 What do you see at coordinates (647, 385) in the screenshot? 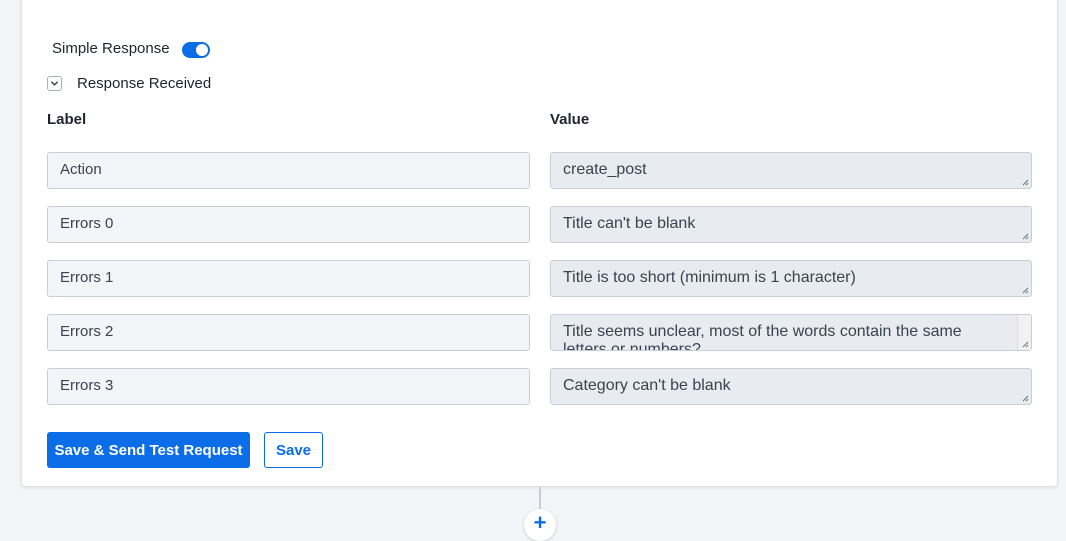
I see `value-text: Category can't be blank` at bounding box center [647, 385].